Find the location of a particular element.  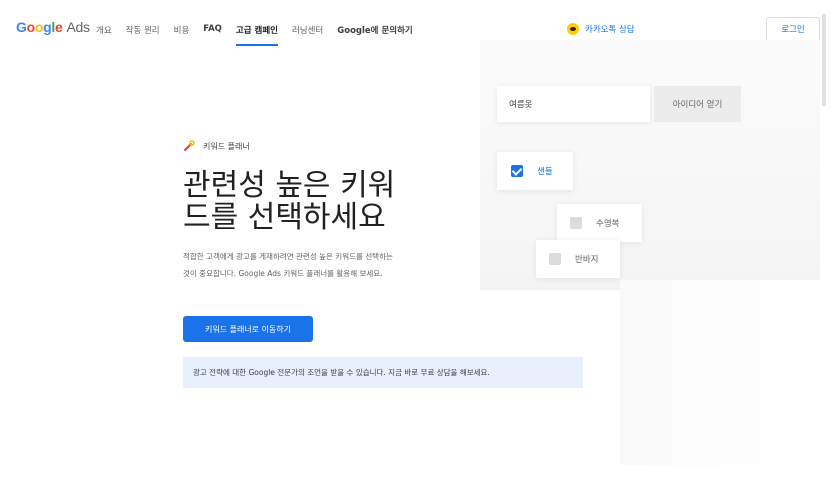

keyword-chip-sandals: 샌들 is located at coordinates (535, 171).